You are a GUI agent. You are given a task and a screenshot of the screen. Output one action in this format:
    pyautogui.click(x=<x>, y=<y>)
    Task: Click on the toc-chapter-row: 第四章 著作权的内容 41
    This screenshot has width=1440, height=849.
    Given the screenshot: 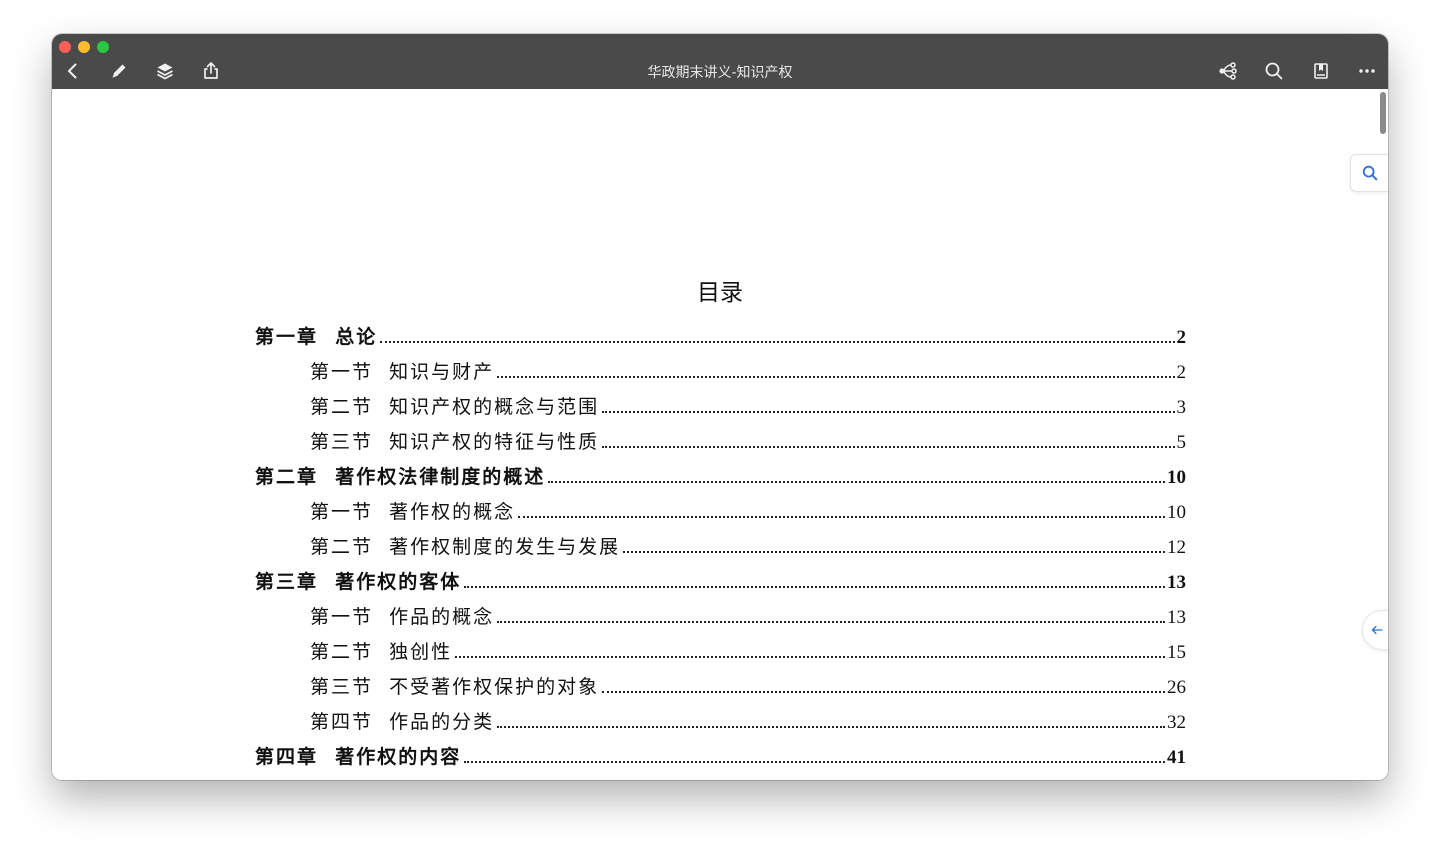 What is the action you would take?
    pyautogui.click(x=720, y=759)
    